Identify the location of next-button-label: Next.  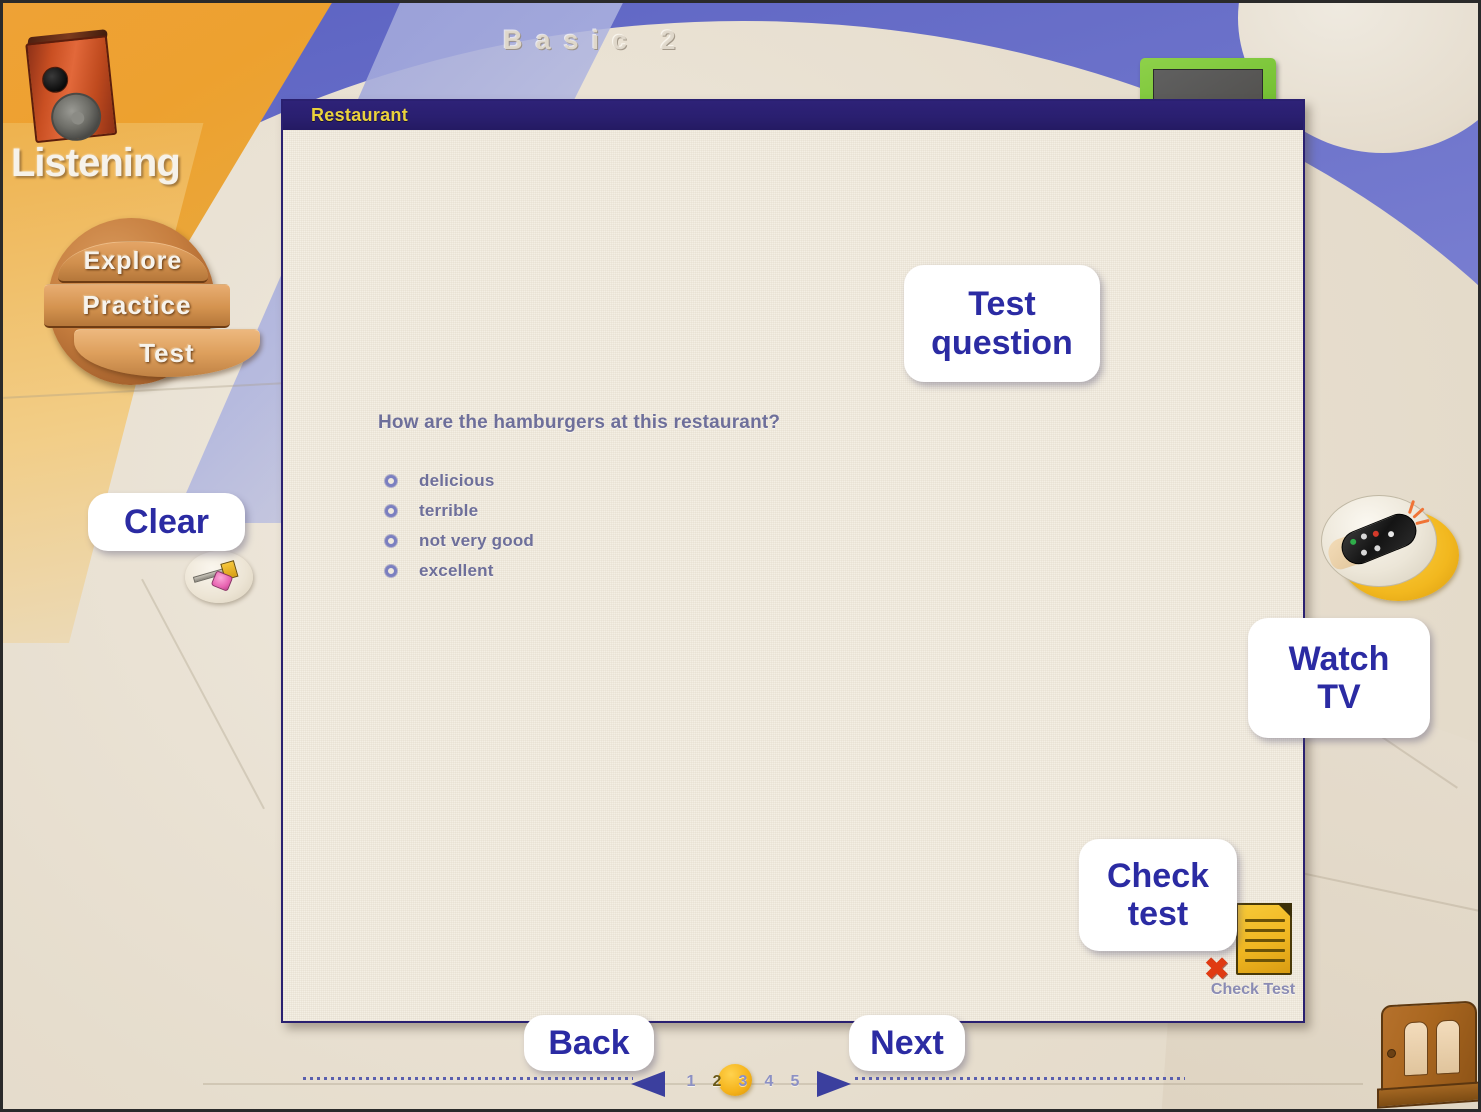
(907, 1042).